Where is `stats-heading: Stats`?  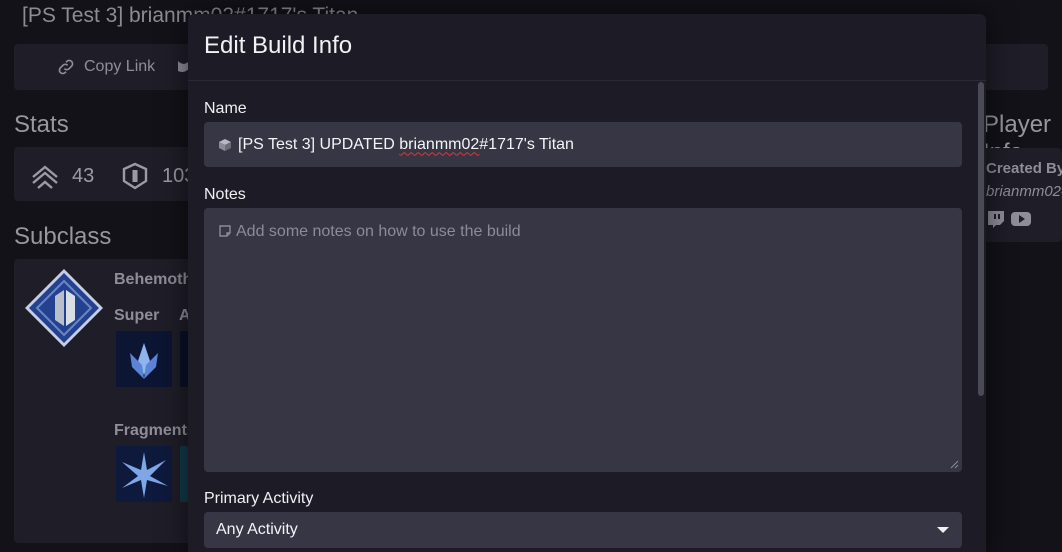 stats-heading: Stats is located at coordinates (41, 124).